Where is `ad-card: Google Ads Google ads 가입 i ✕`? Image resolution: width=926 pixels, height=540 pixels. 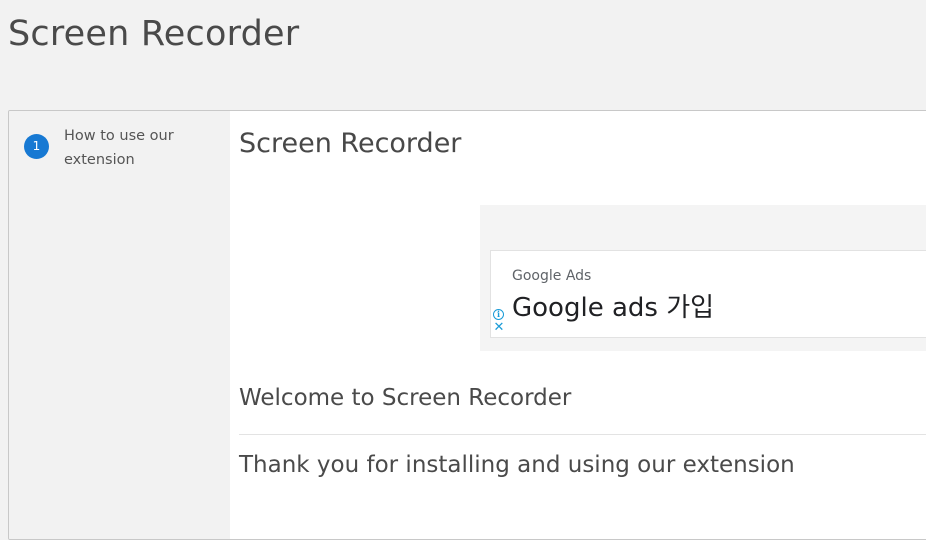
ad-card: Google Ads Google ads 가입 i ✕ is located at coordinates (708, 294).